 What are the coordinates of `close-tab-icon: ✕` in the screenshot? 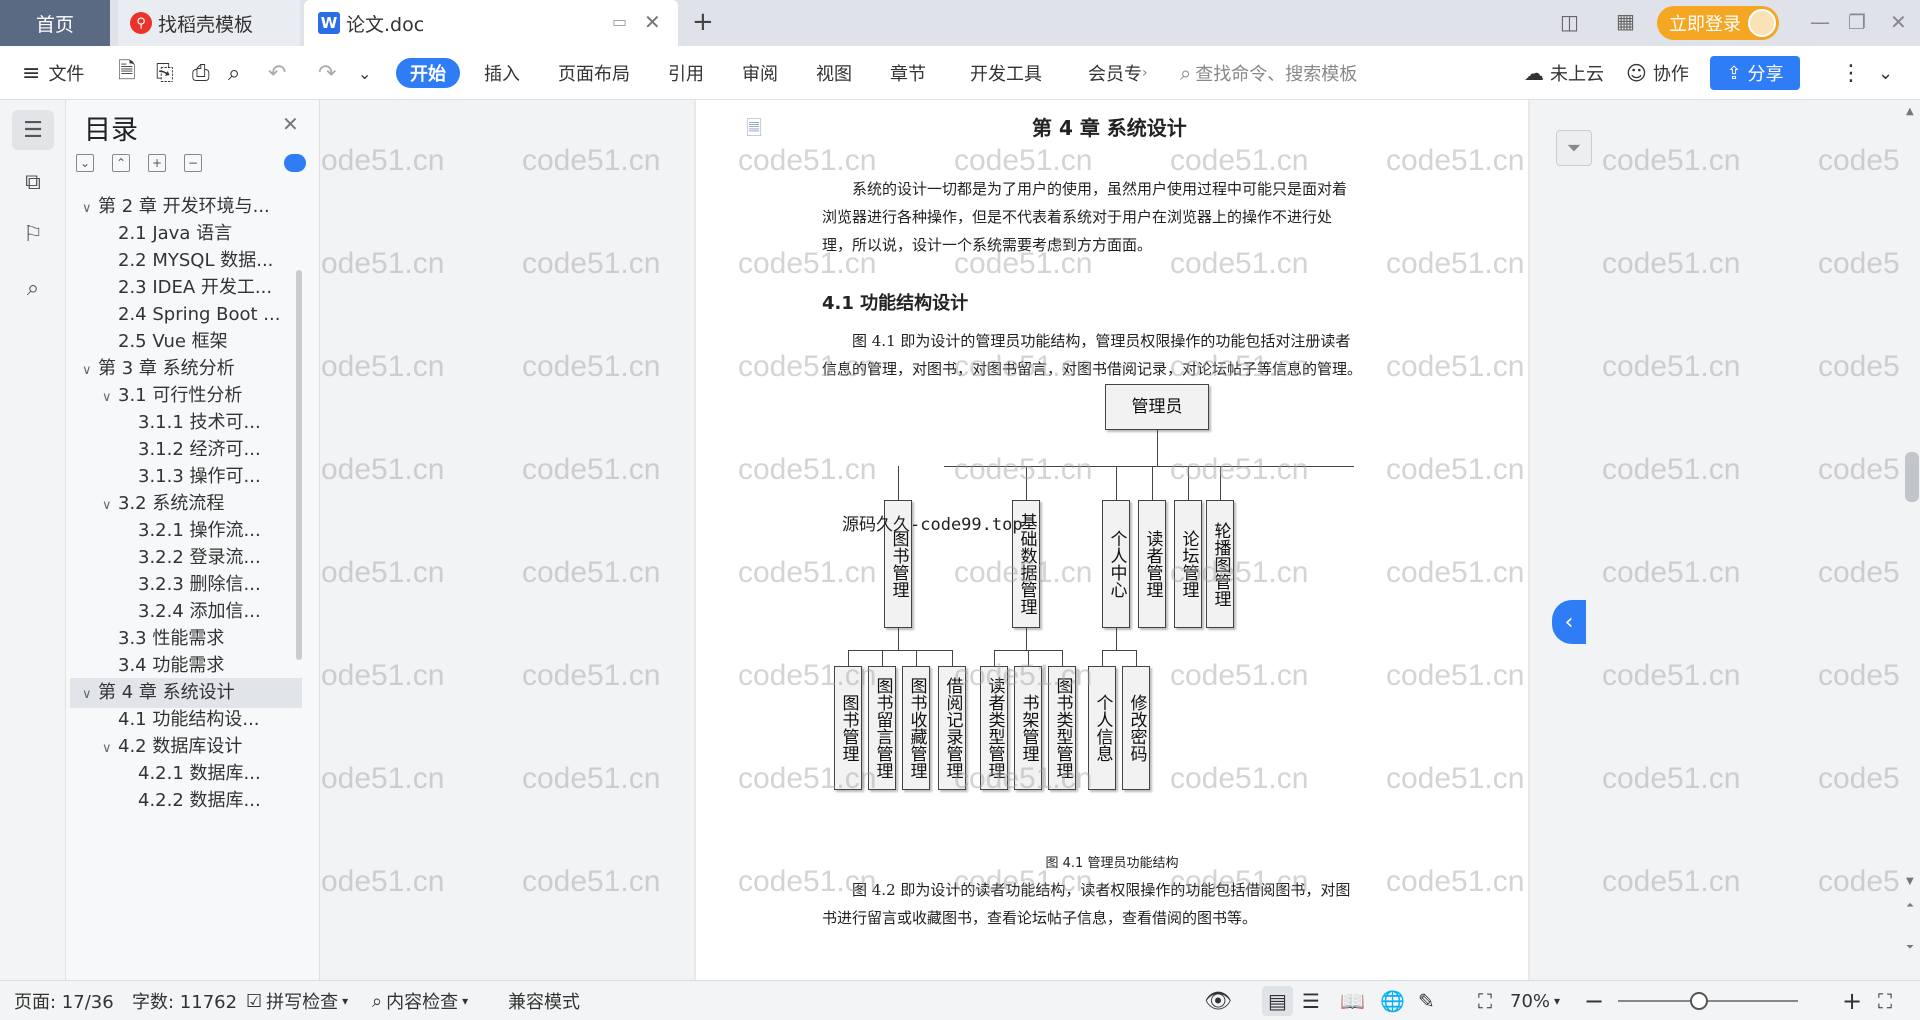 It's located at (652, 22).